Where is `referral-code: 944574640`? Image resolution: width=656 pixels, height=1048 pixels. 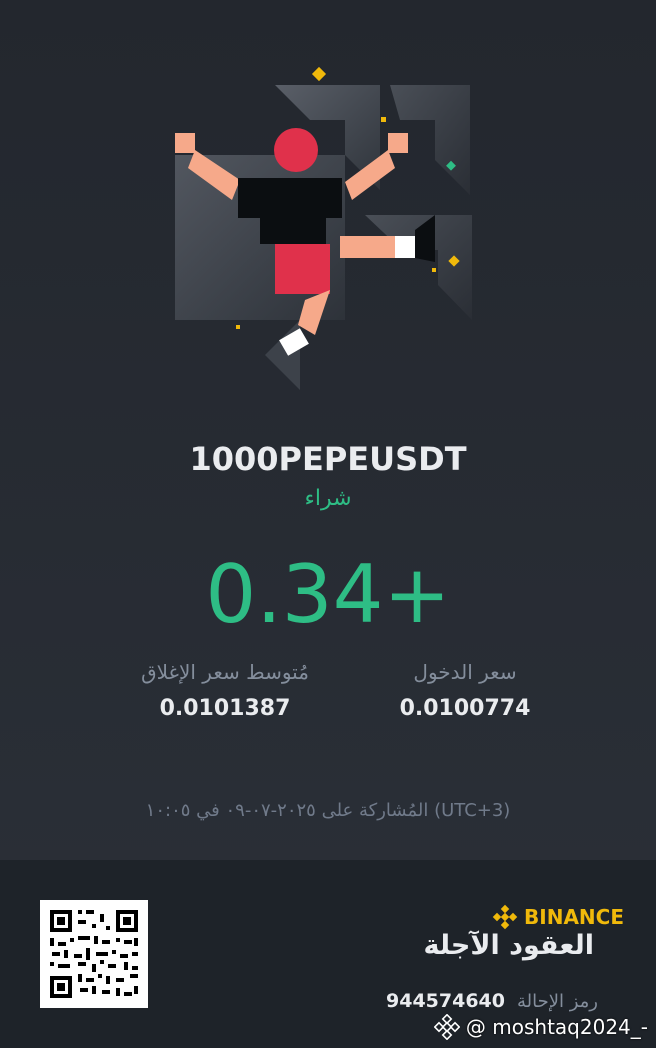 referral-code: 944574640 is located at coordinates (445, 1001).